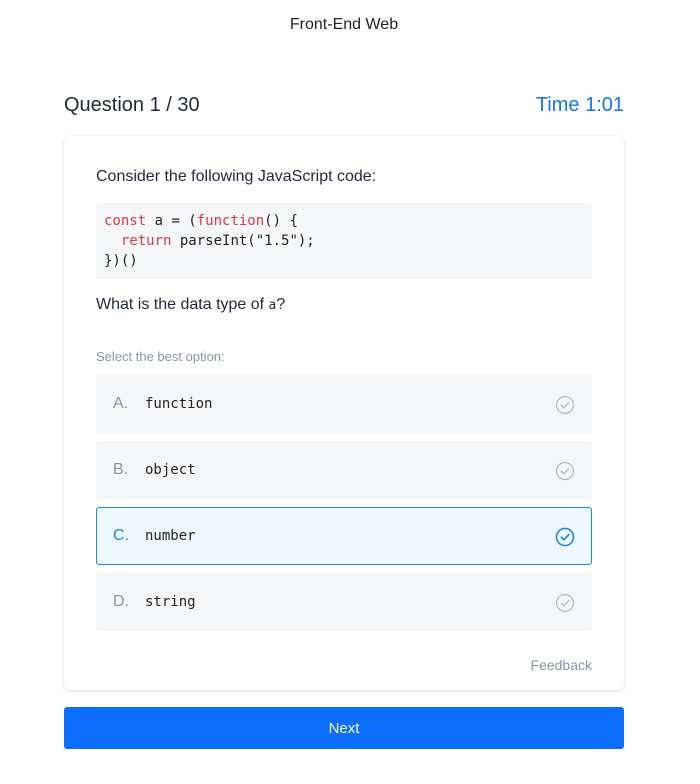 This screenshot has height=784, width=700. I want to click on option-text: number, so click(170, 536).